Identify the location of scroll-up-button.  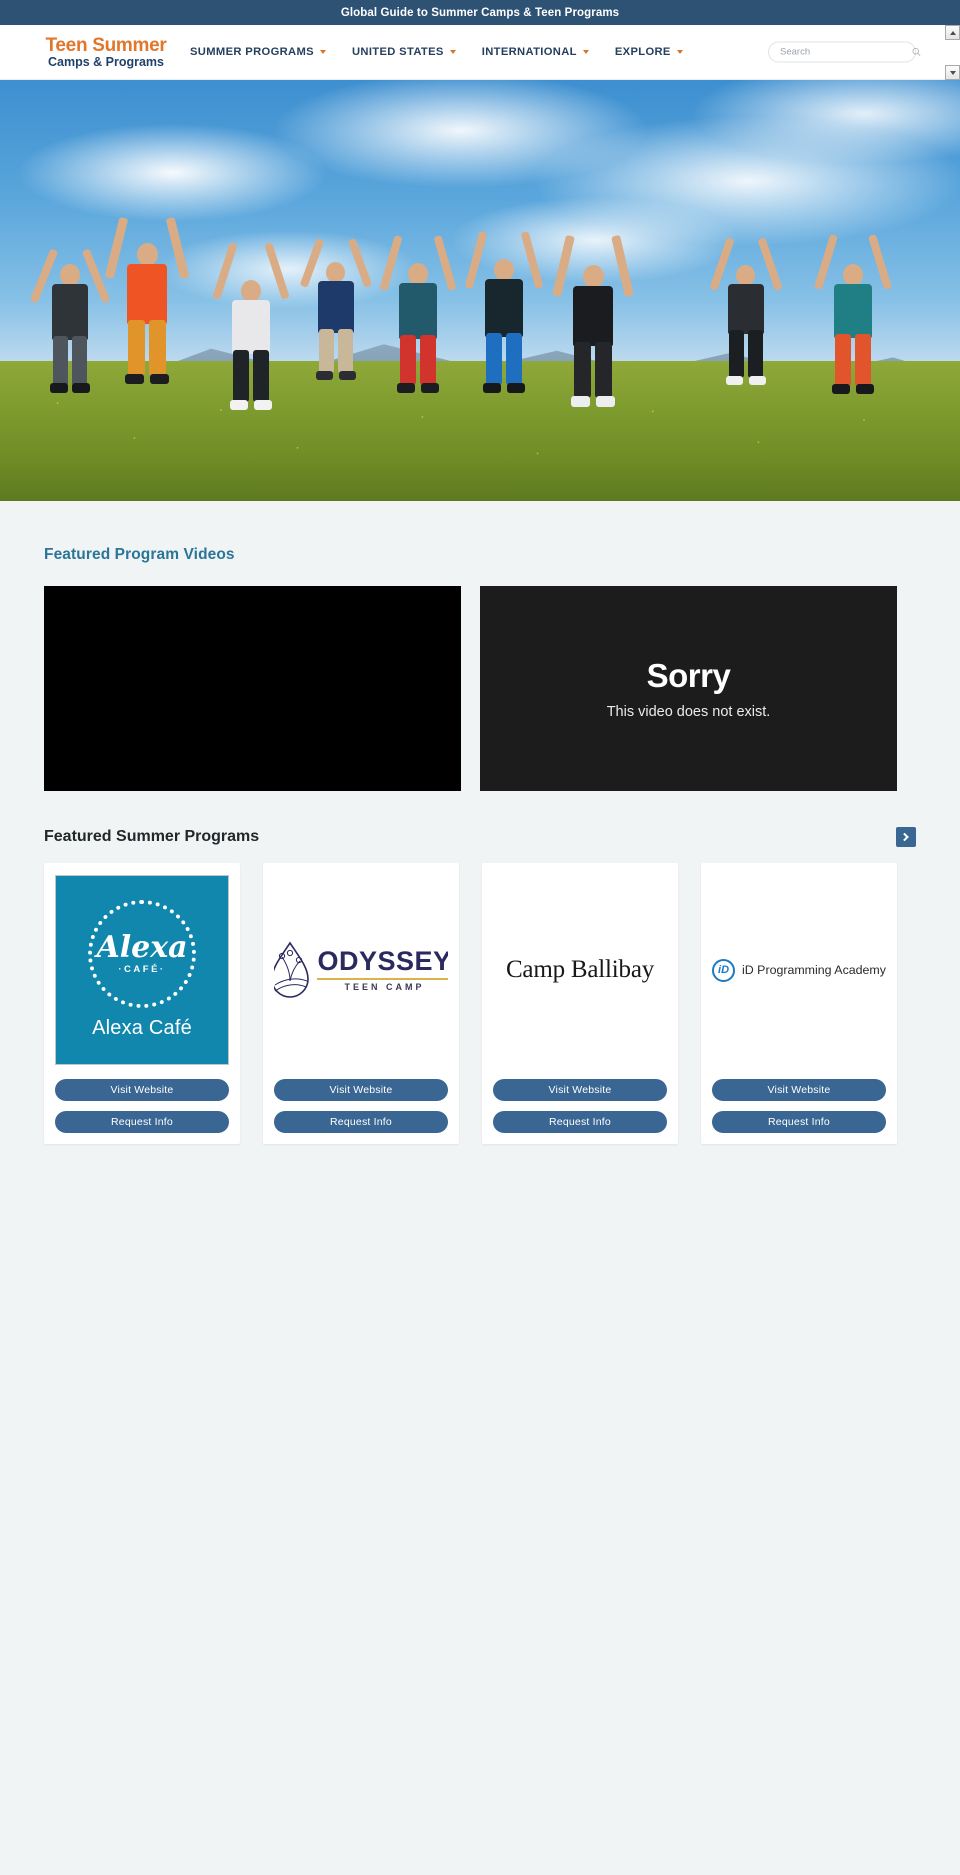
(952, 32).